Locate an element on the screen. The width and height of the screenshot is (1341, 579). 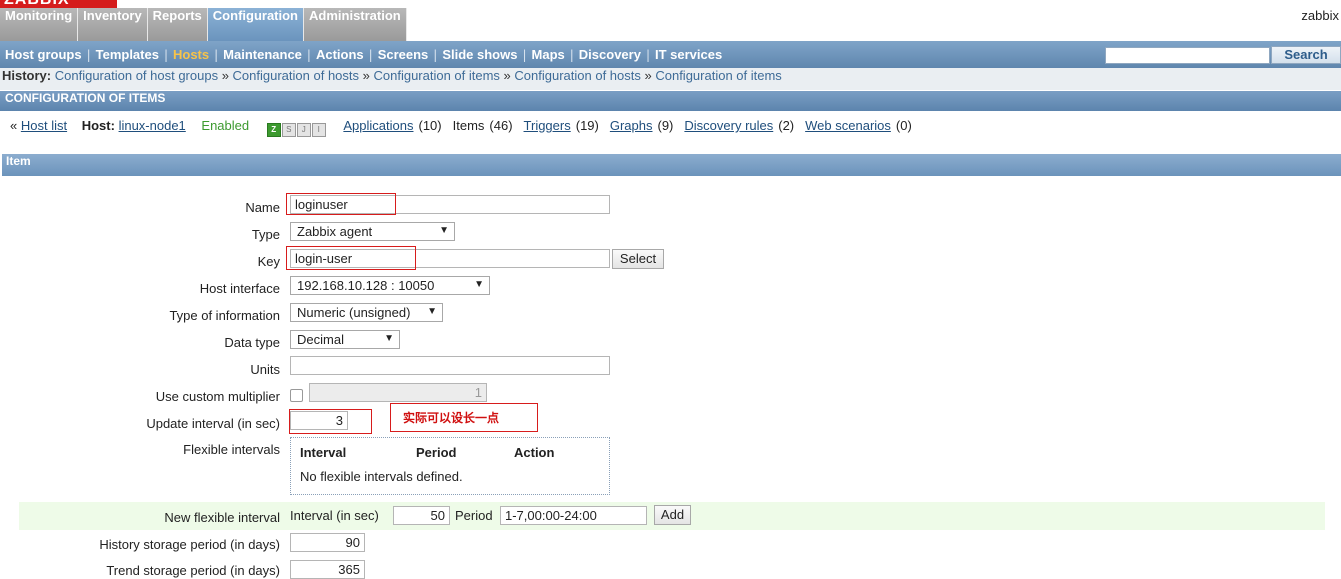
name-label: Name is located at coordinates (262, 207).